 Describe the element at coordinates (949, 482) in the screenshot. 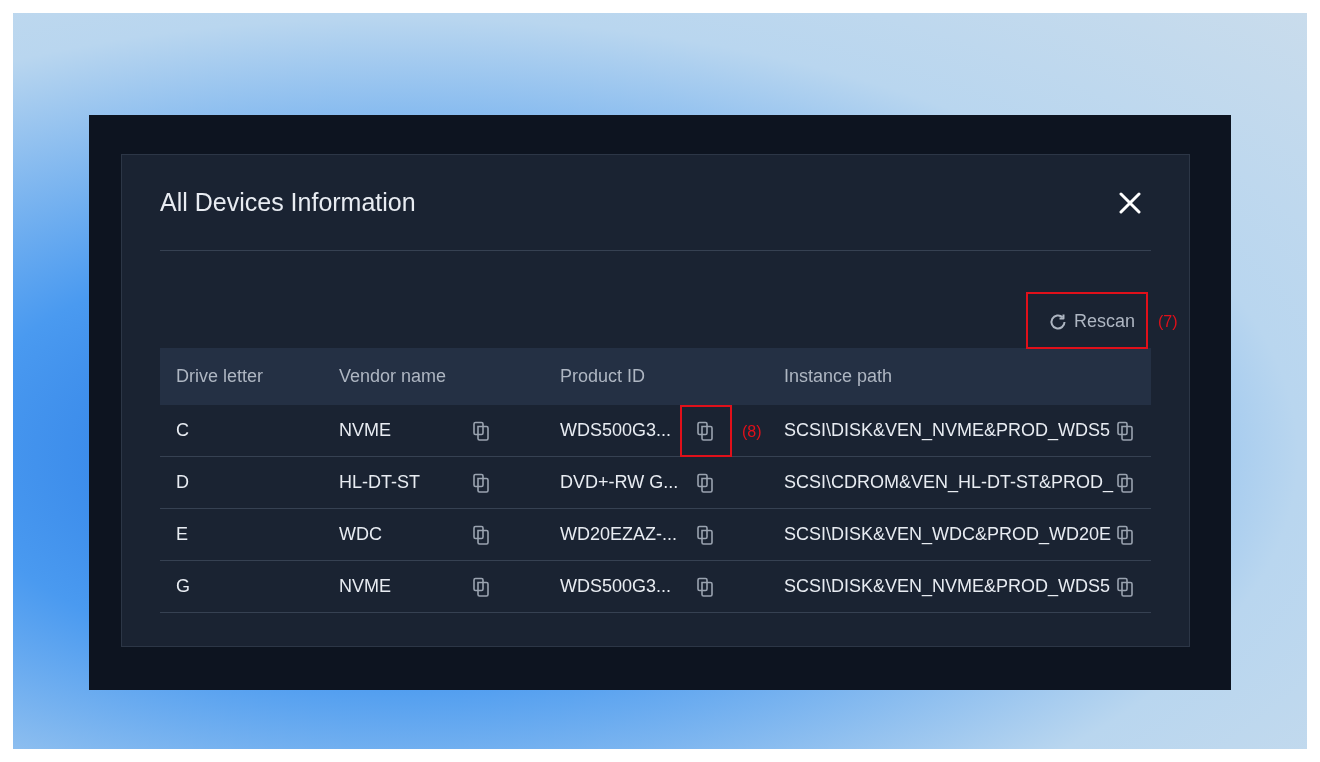

I see `table-cell: SCSI\CDROM&VEN_HL-DT-ST&PROD_` at that location.